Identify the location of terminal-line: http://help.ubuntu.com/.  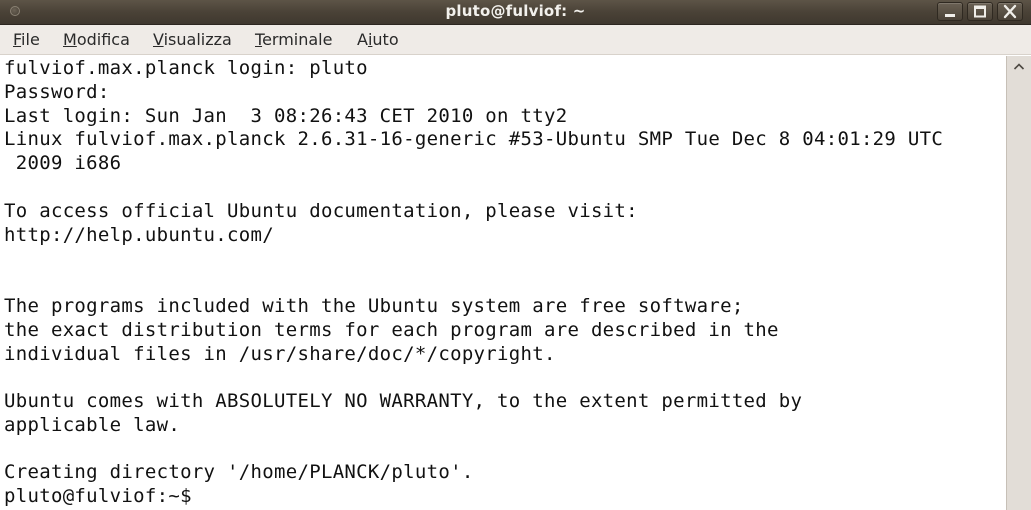
(139, 235).